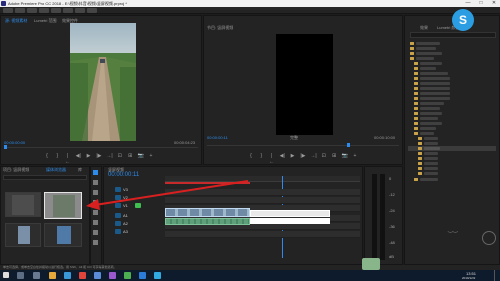 This screenshot has width=500, height=281. Describe the element at coordinates (20, 275) in the screenshot. I see `search-icon` at that location.